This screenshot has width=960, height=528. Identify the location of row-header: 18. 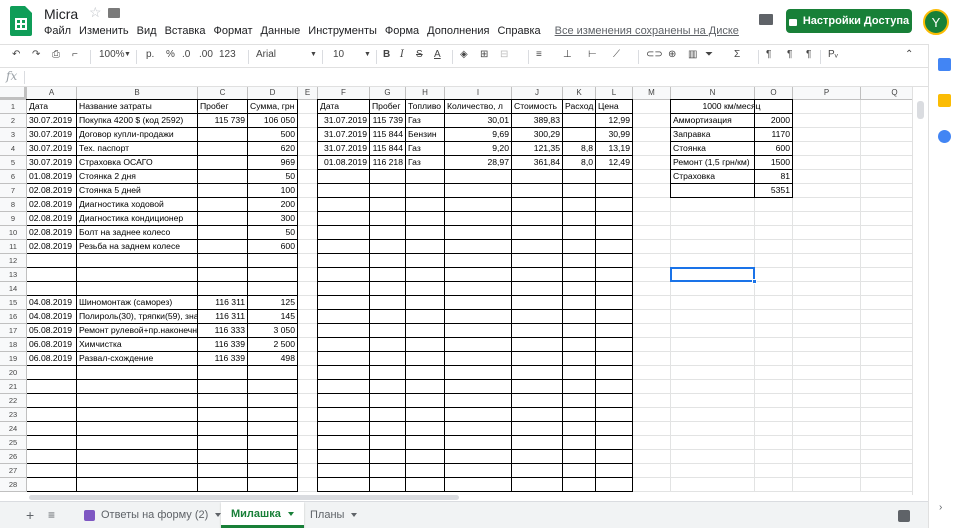
(13, 345).